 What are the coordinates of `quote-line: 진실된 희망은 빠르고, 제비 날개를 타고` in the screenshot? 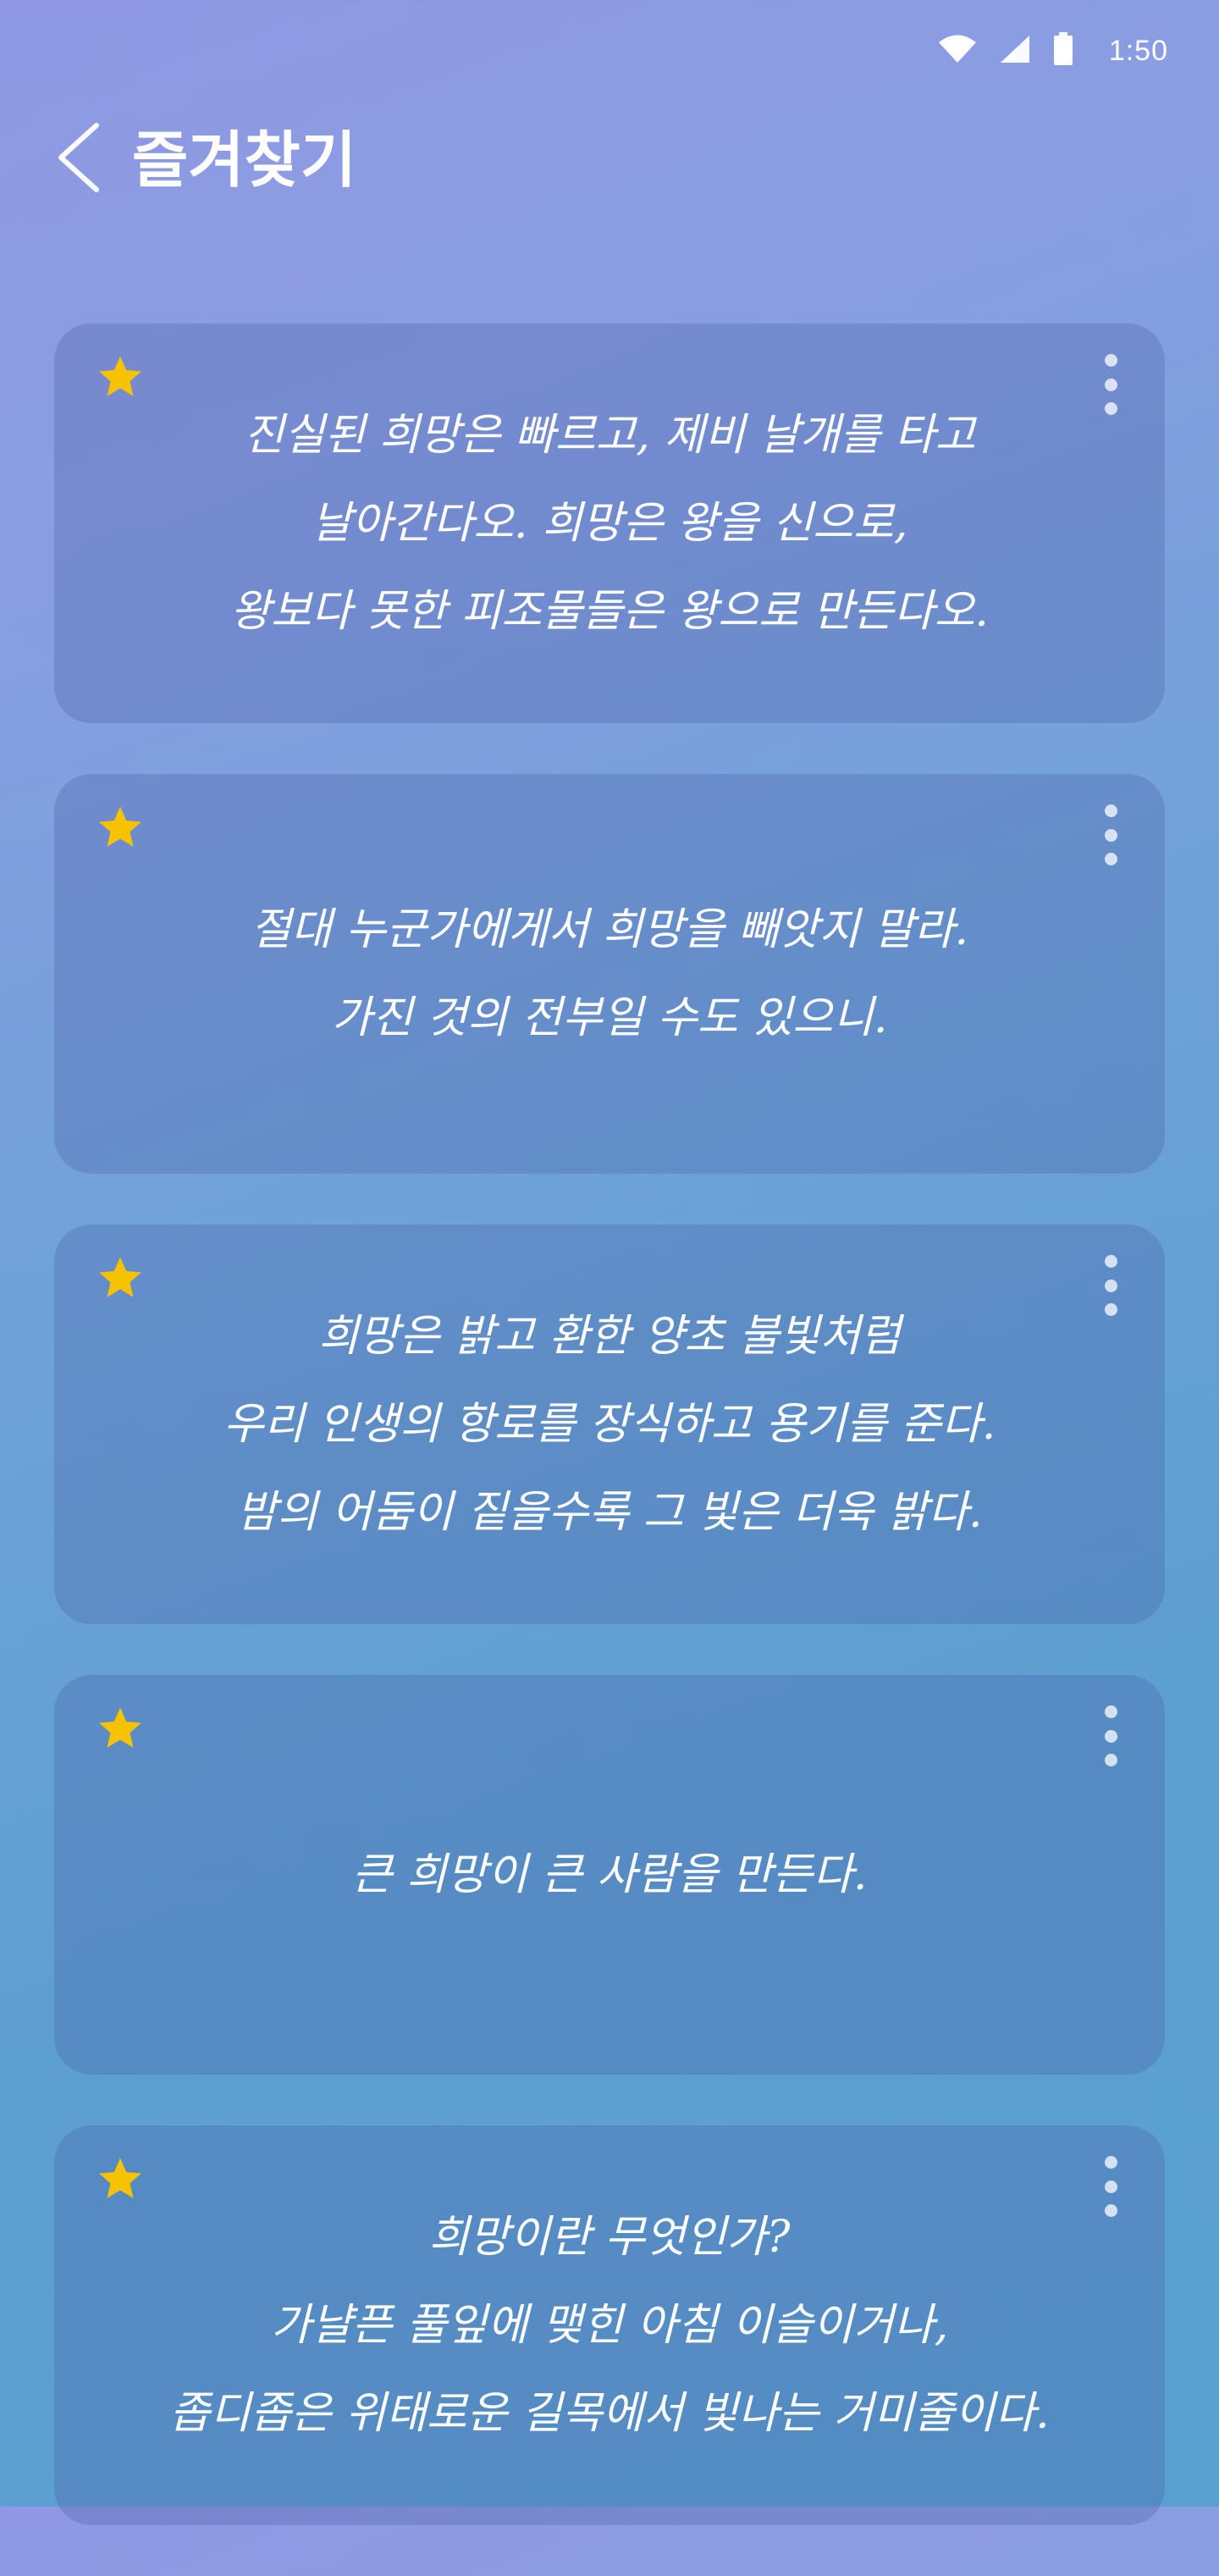 It's located at (609, 435).